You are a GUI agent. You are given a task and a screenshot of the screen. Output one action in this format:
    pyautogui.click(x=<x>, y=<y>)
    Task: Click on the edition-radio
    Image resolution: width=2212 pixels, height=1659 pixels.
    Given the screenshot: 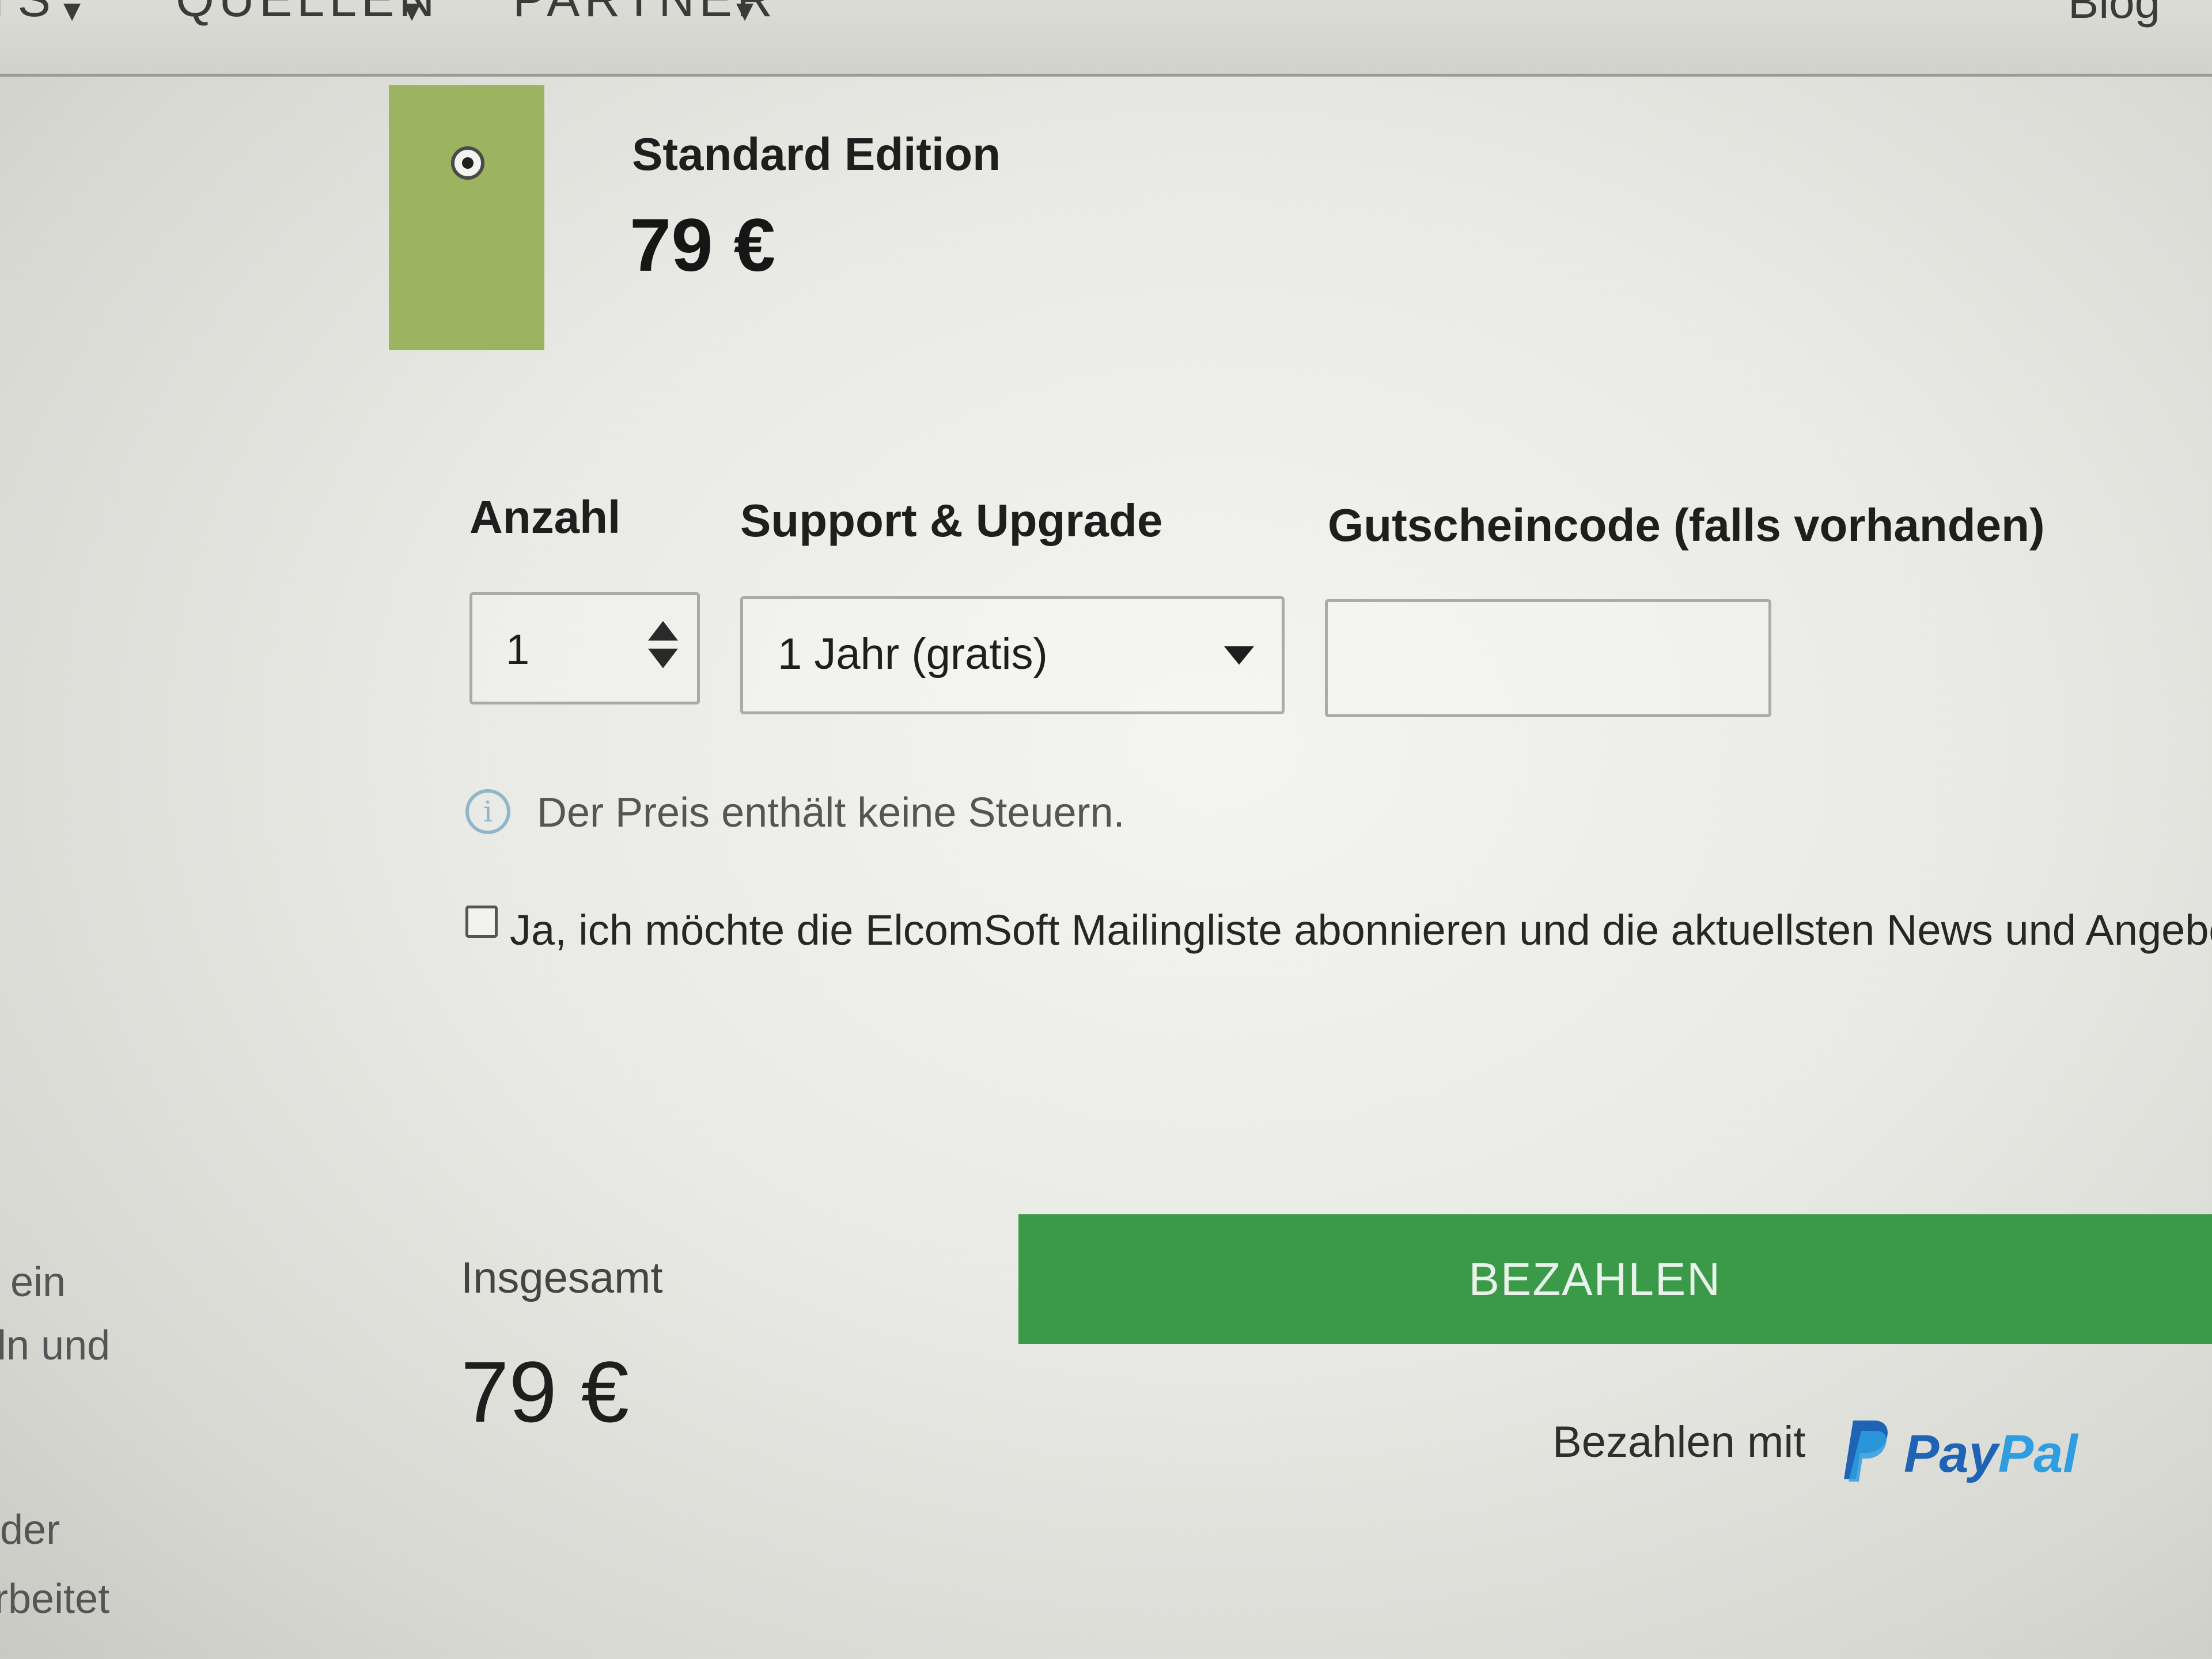 What is the action you would take?
    pyautogui.click(x=467, y=163)
    